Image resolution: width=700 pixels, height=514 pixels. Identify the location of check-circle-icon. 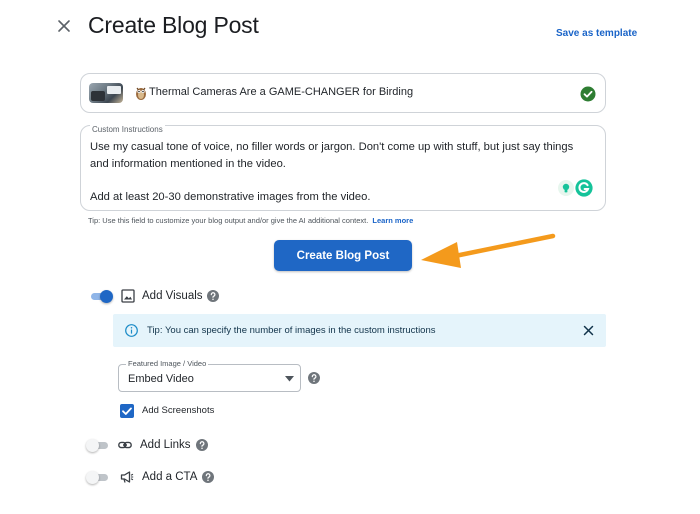
(588, 94).